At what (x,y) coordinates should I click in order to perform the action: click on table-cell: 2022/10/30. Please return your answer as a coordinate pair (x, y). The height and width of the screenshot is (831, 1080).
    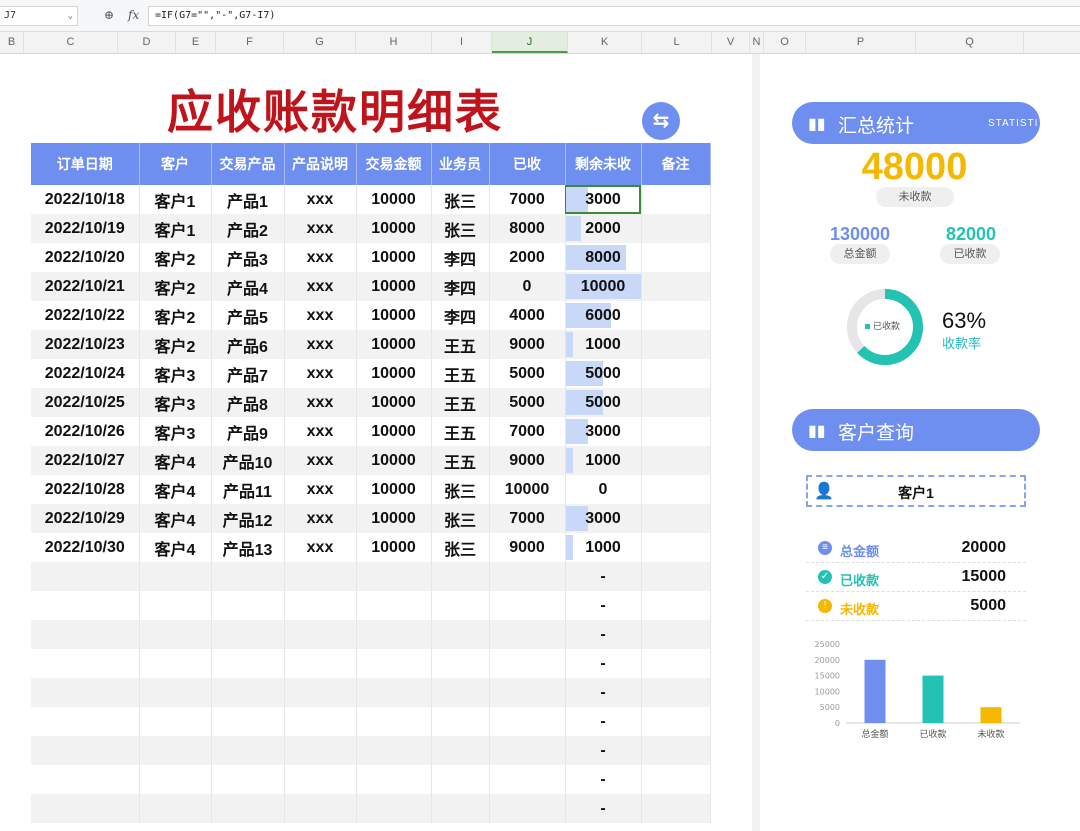
    Looking at the image, I should click on (85, 547).